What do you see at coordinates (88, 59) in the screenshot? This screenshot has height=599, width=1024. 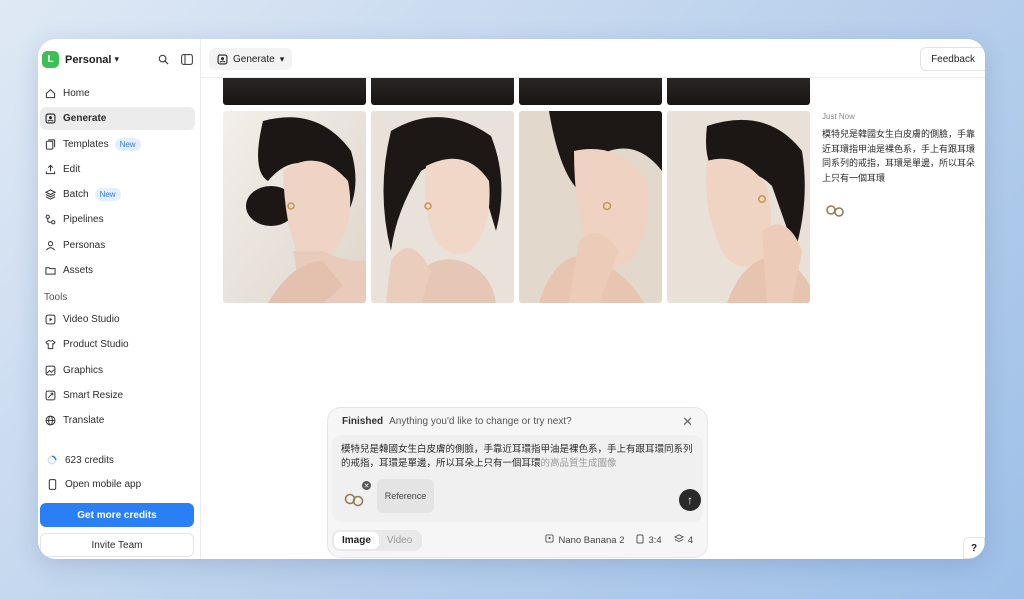 I see `workspace-name: Personal` at bounding box center [88, 59].